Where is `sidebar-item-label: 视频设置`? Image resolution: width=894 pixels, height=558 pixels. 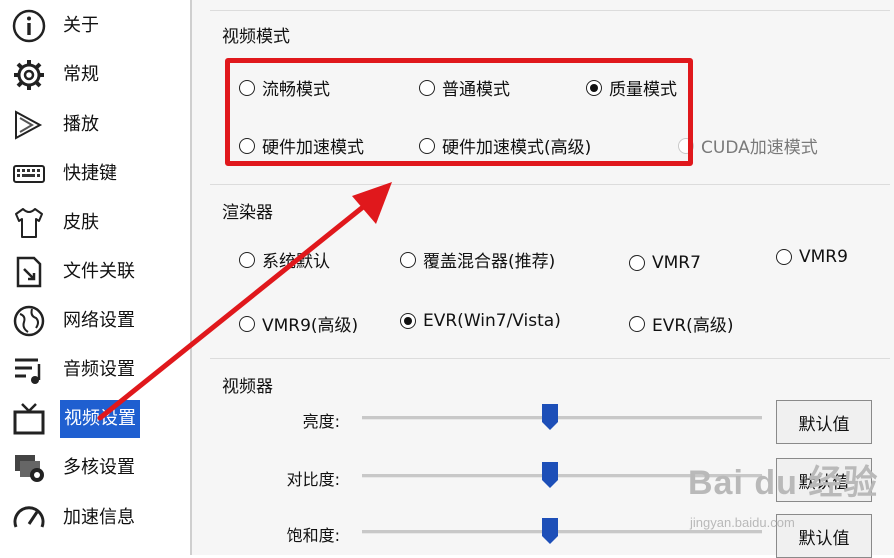 sidebar-item-label: 视频设置 is located at coordinates (100, 419).